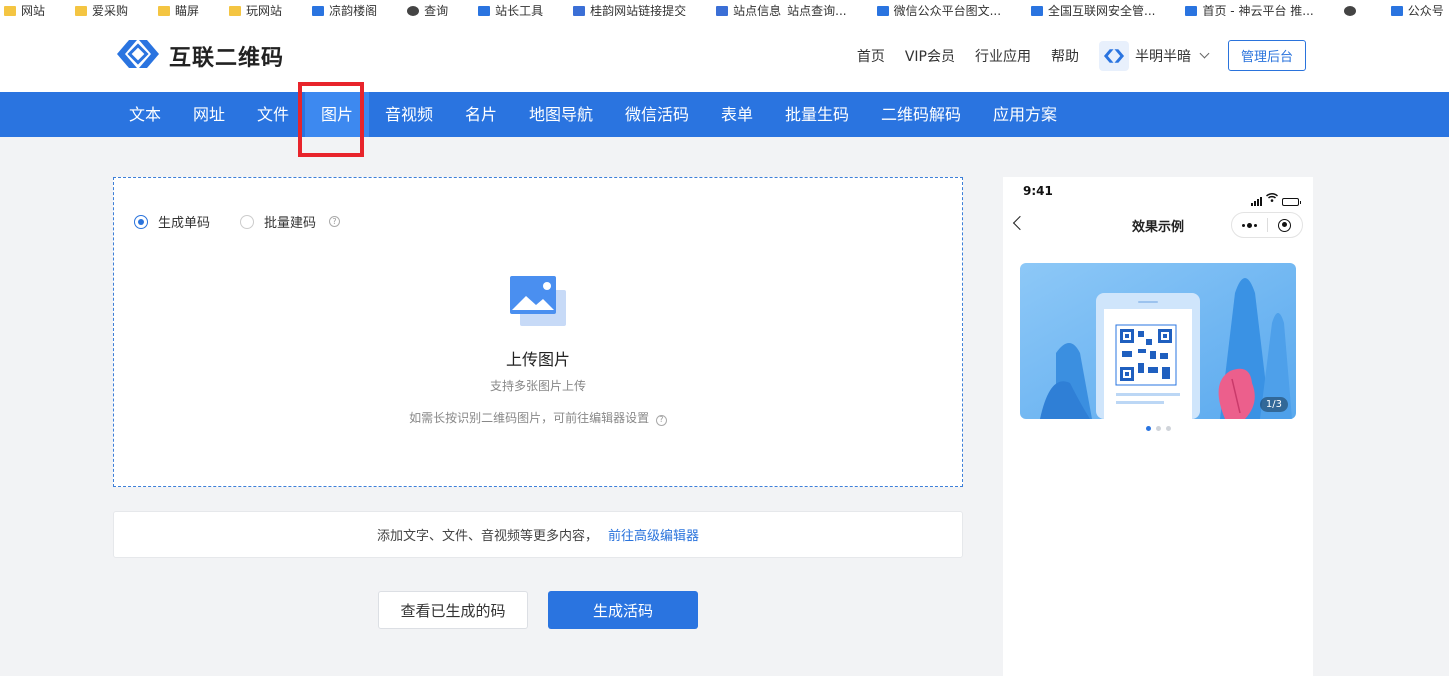 This screenshot has width=1449, height=676. I want to click on tab-qr-decode: 二维码解码, so click(921, 114).